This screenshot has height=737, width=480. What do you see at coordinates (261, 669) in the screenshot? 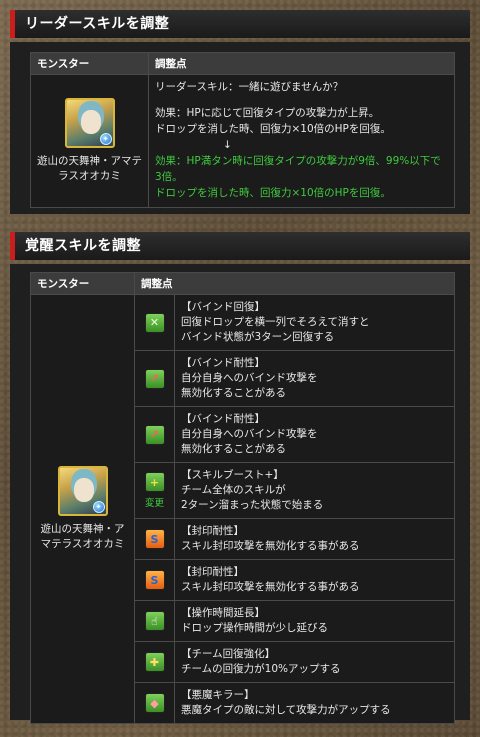
I see `awakening-desc: チームの回復力が10%アップする` at bounding box center [261, 669].